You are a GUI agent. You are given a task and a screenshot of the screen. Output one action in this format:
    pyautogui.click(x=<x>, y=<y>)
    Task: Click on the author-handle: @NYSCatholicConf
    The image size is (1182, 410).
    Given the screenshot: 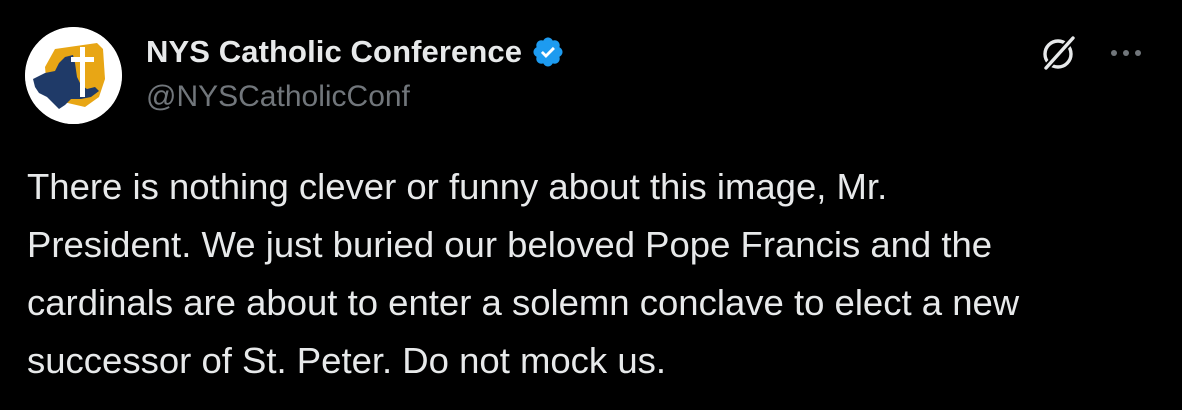 What is the action you would take?
    pyautogui.click(x=278, y=97)
    